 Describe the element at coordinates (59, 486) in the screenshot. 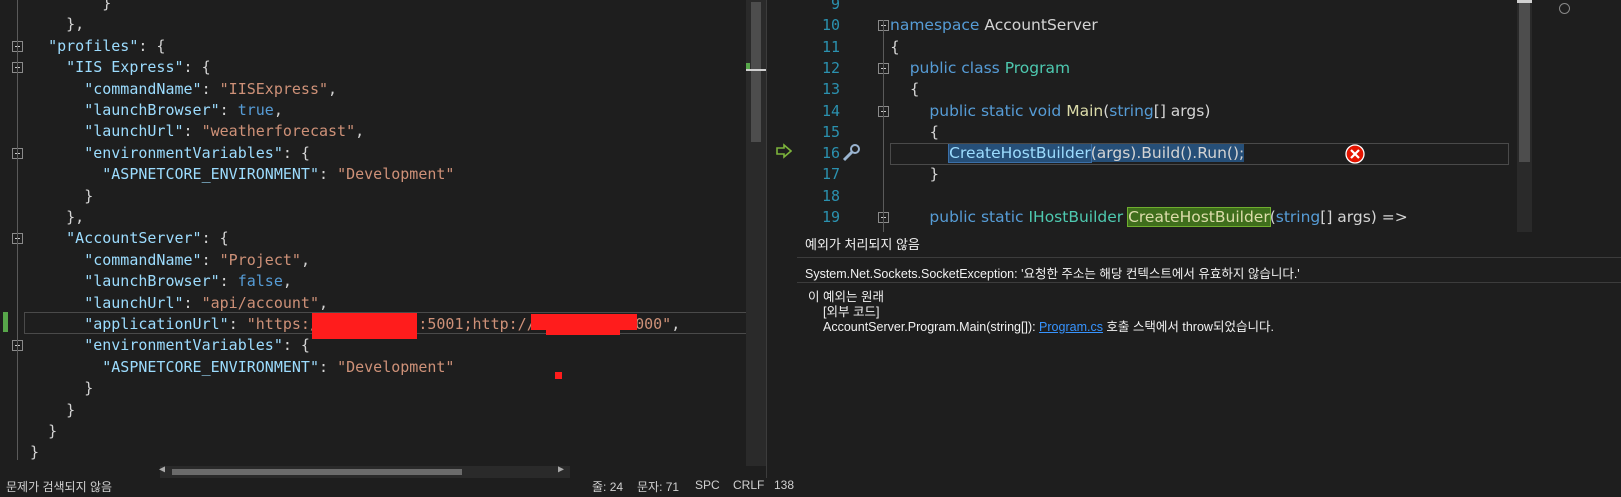

I see `issues-status: 문제가 검색되지 않음` at that location.